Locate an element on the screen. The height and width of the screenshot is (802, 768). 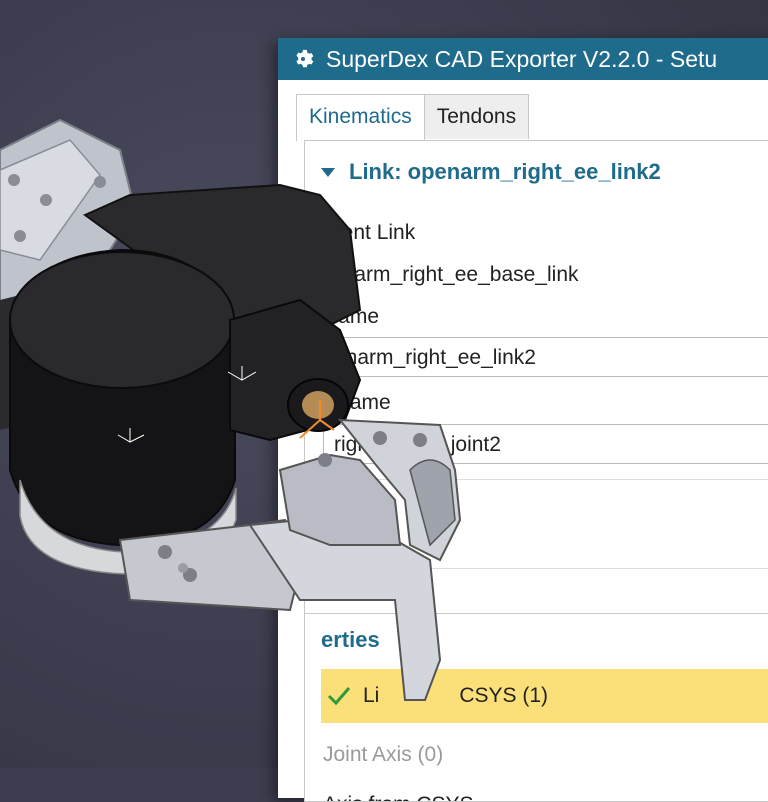
link-csys-prefix: Li is located at coordinates (371, 695).